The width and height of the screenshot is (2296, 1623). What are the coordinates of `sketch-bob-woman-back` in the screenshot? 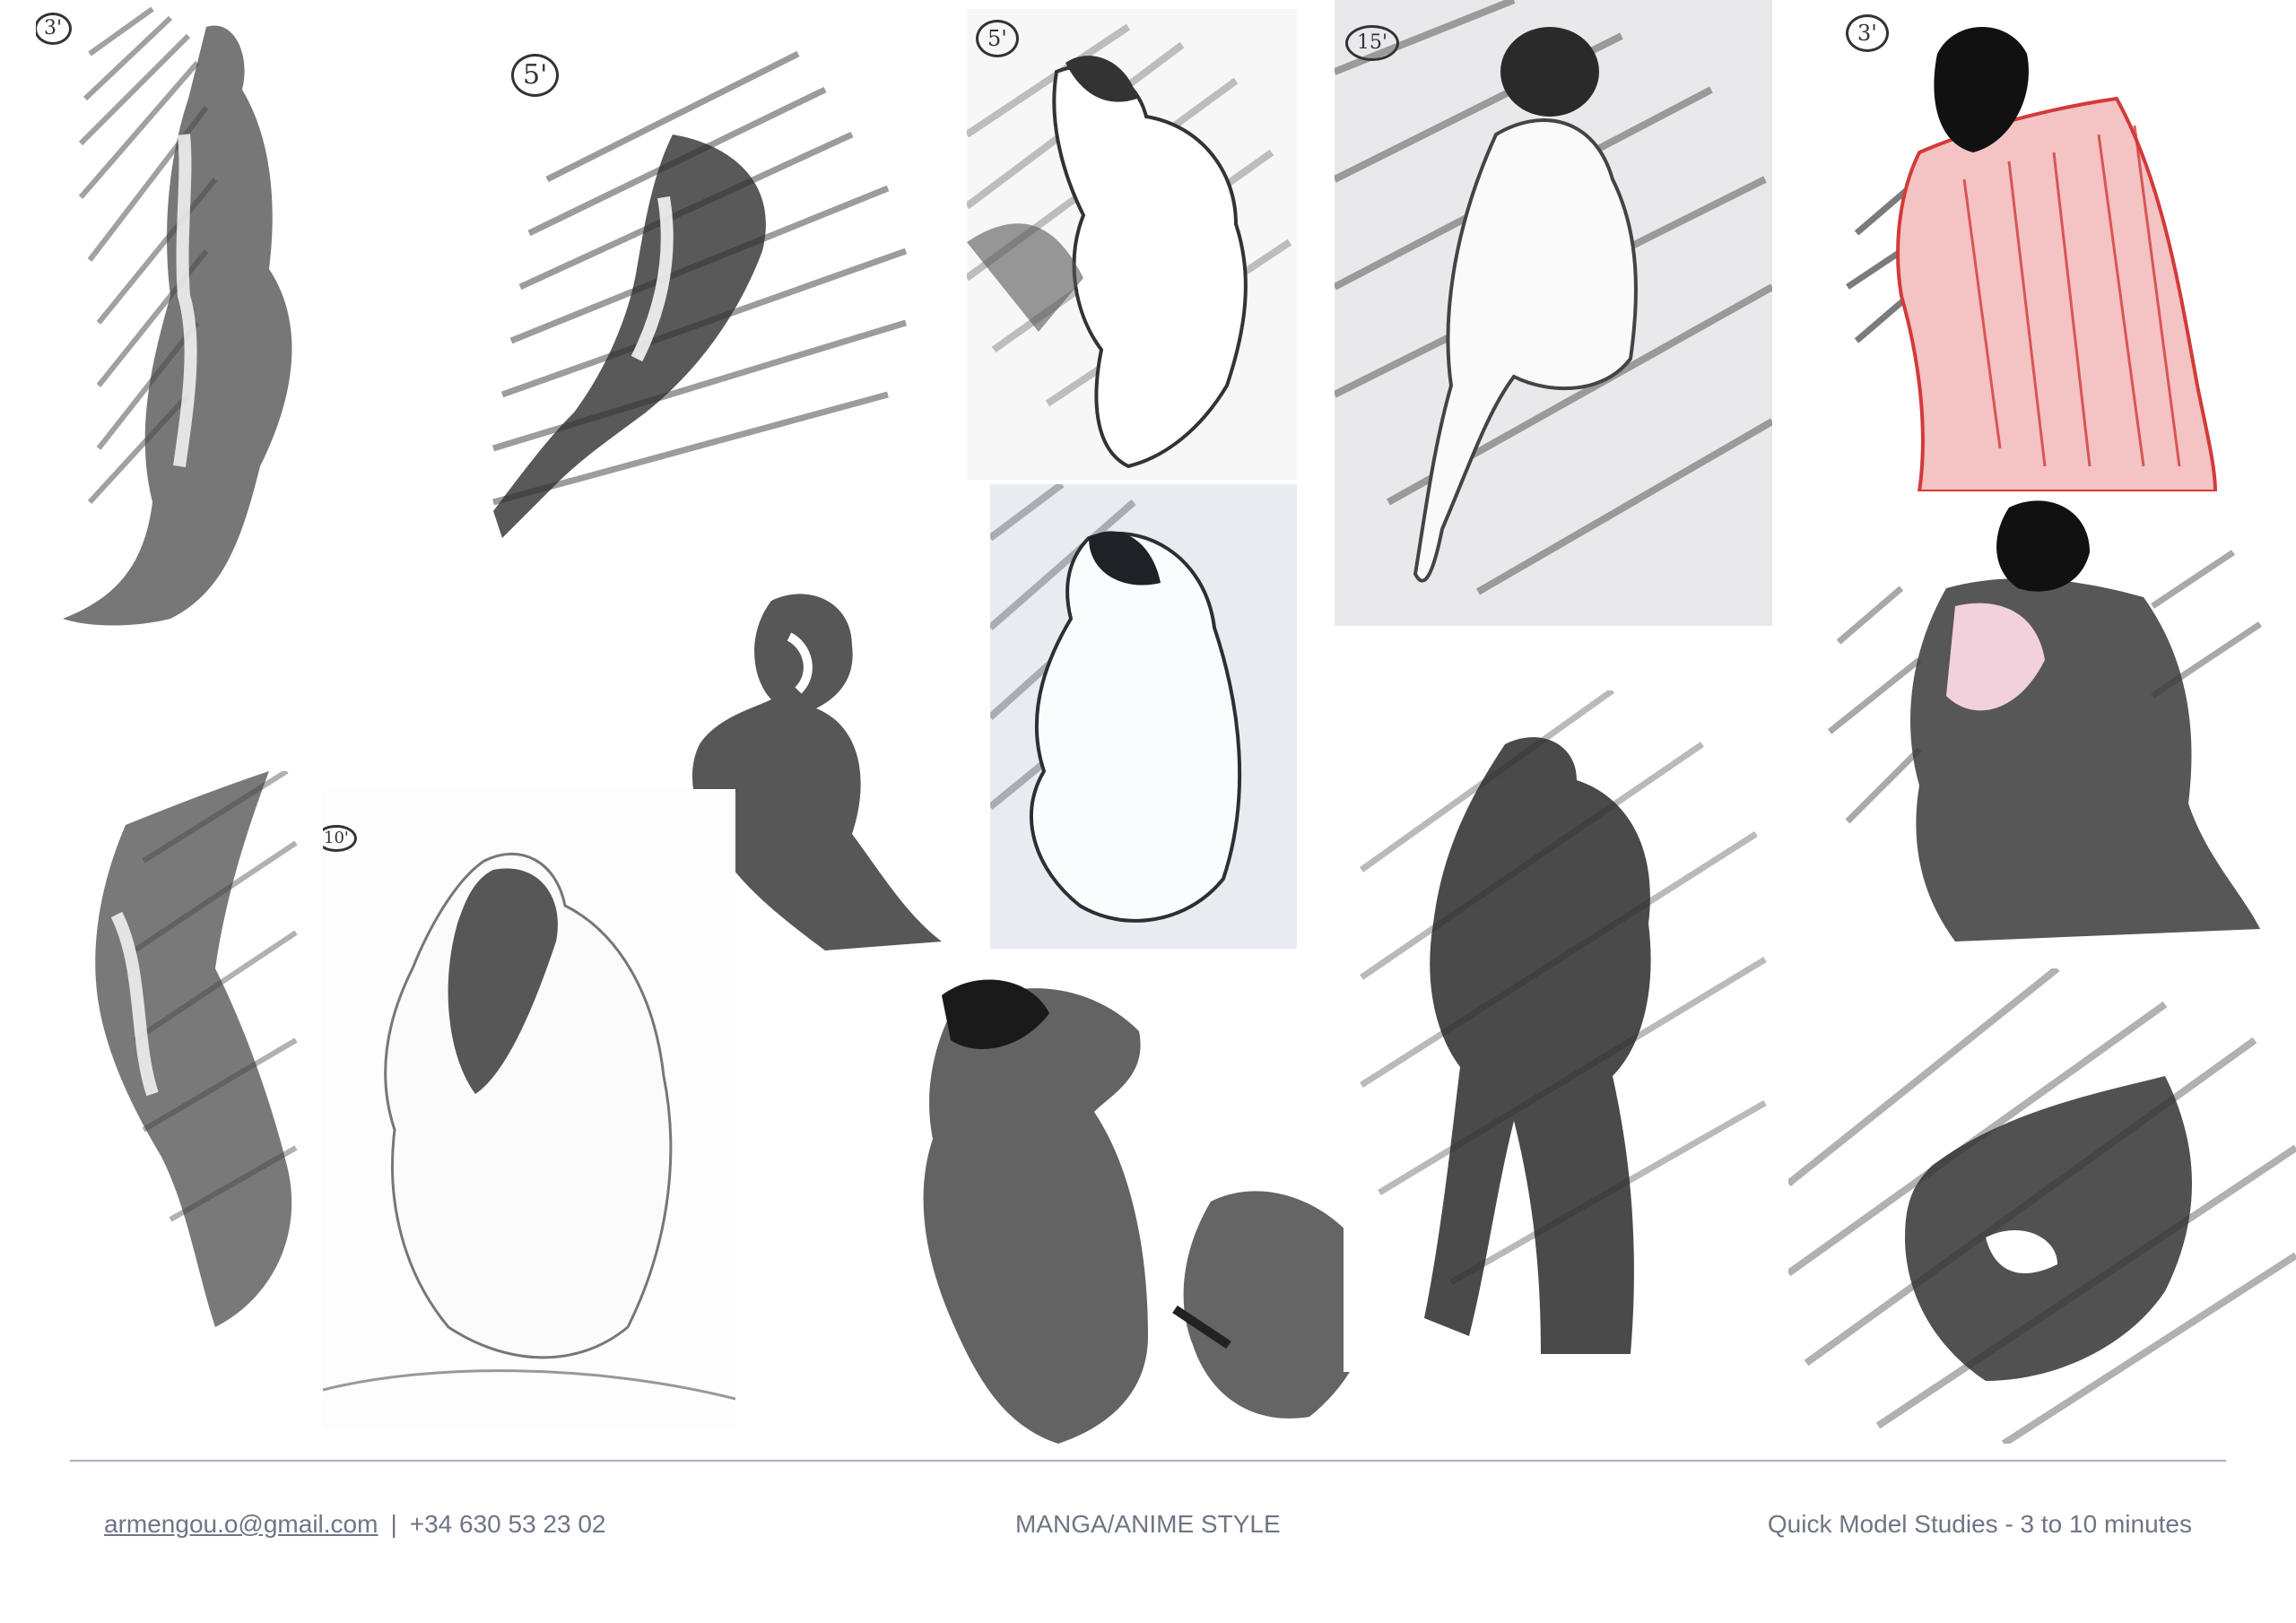 It's located at (2044, 720).